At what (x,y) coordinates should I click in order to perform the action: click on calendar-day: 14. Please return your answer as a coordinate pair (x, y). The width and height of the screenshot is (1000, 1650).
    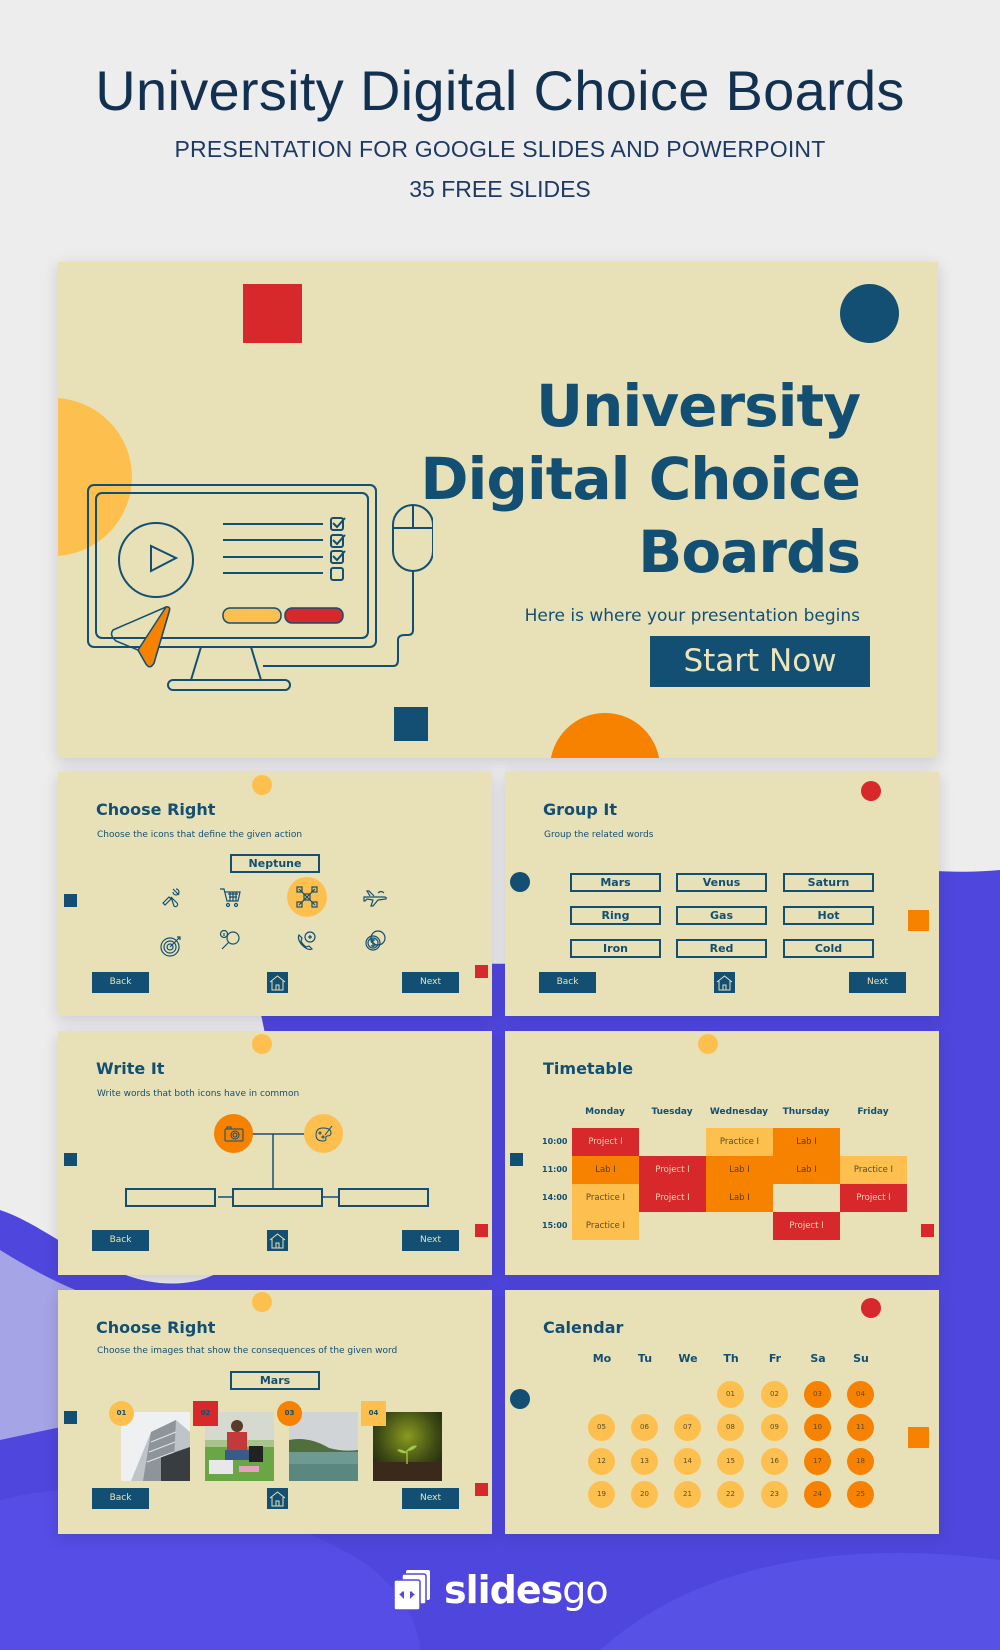
    Looking at the image, I should click on (687, 1461).